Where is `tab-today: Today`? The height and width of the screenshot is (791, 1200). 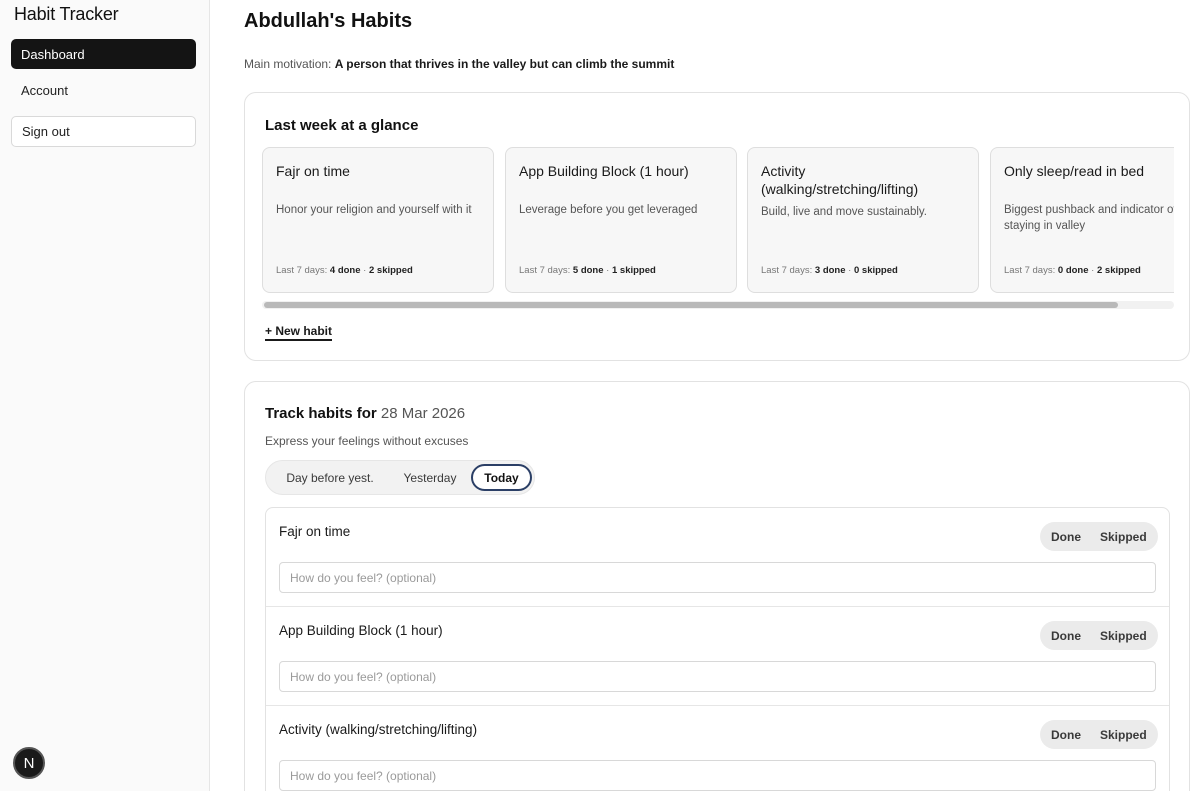
tab-today: Today is located at coordinates (501, 477).